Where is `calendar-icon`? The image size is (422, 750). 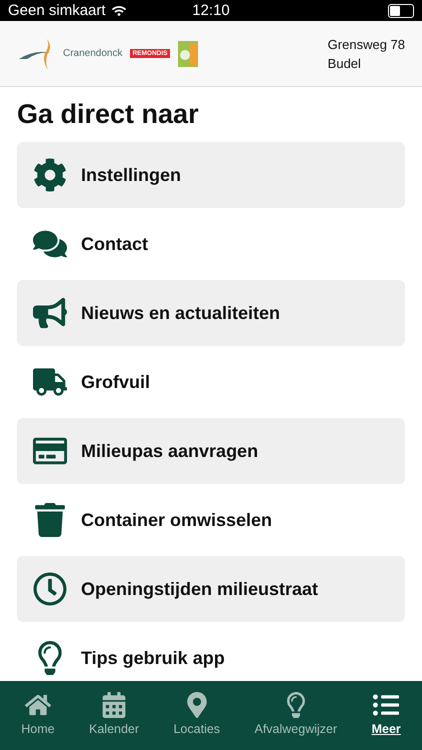
calendar-icon is located at coordinates (114, 705).